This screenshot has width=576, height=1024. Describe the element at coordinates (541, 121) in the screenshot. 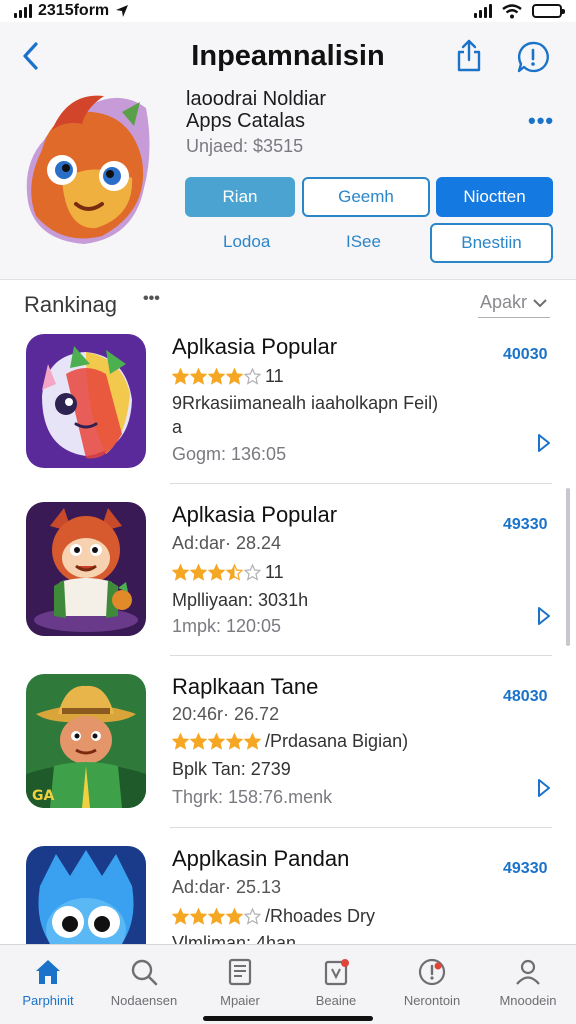

I see `more-options-icon: •••` at that location.